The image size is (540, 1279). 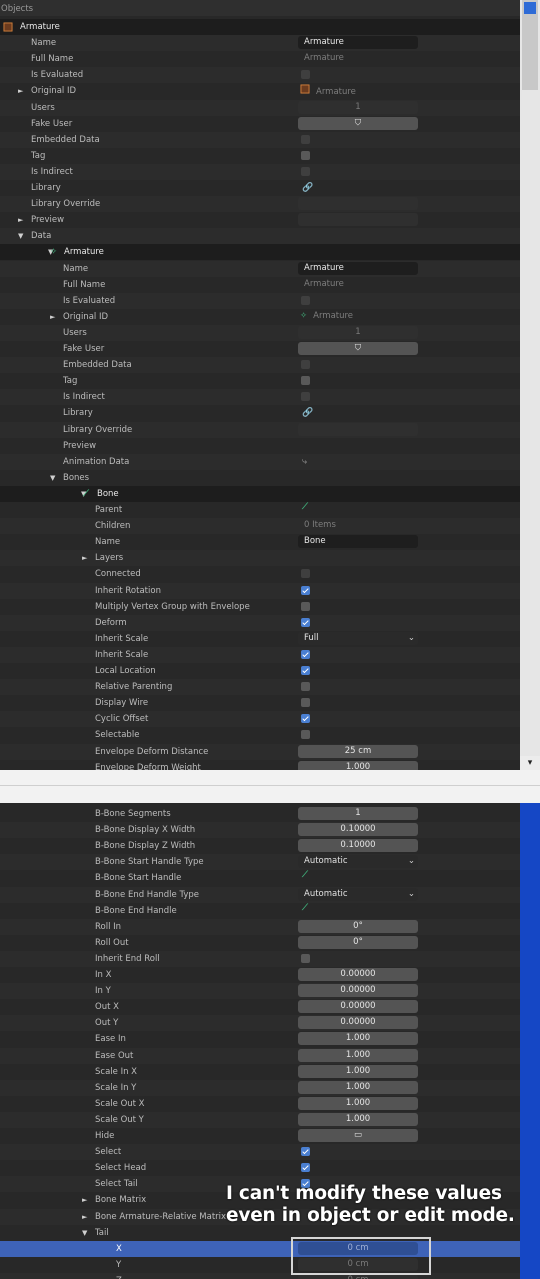 I want to click on value-field: ▭, so click(x=358, y=1135).